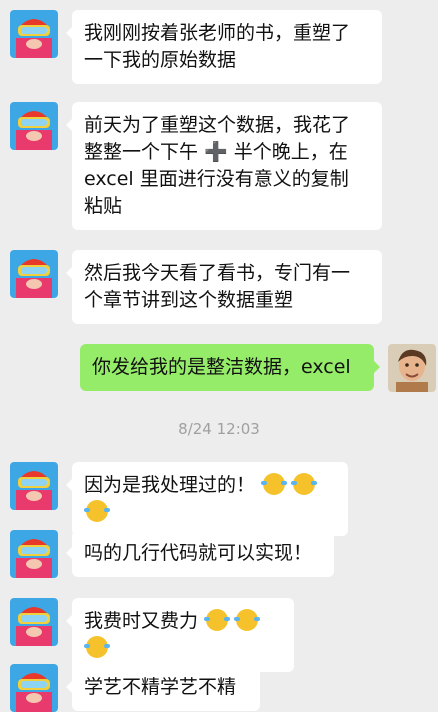 The width and height of the screenshot is (438, 712). What do you see at coordinates (216, 152) in the screenshot?
I see `message-line: 整整一个下午 ➕ 半个晚上，在` at bounding box center [216, 152].